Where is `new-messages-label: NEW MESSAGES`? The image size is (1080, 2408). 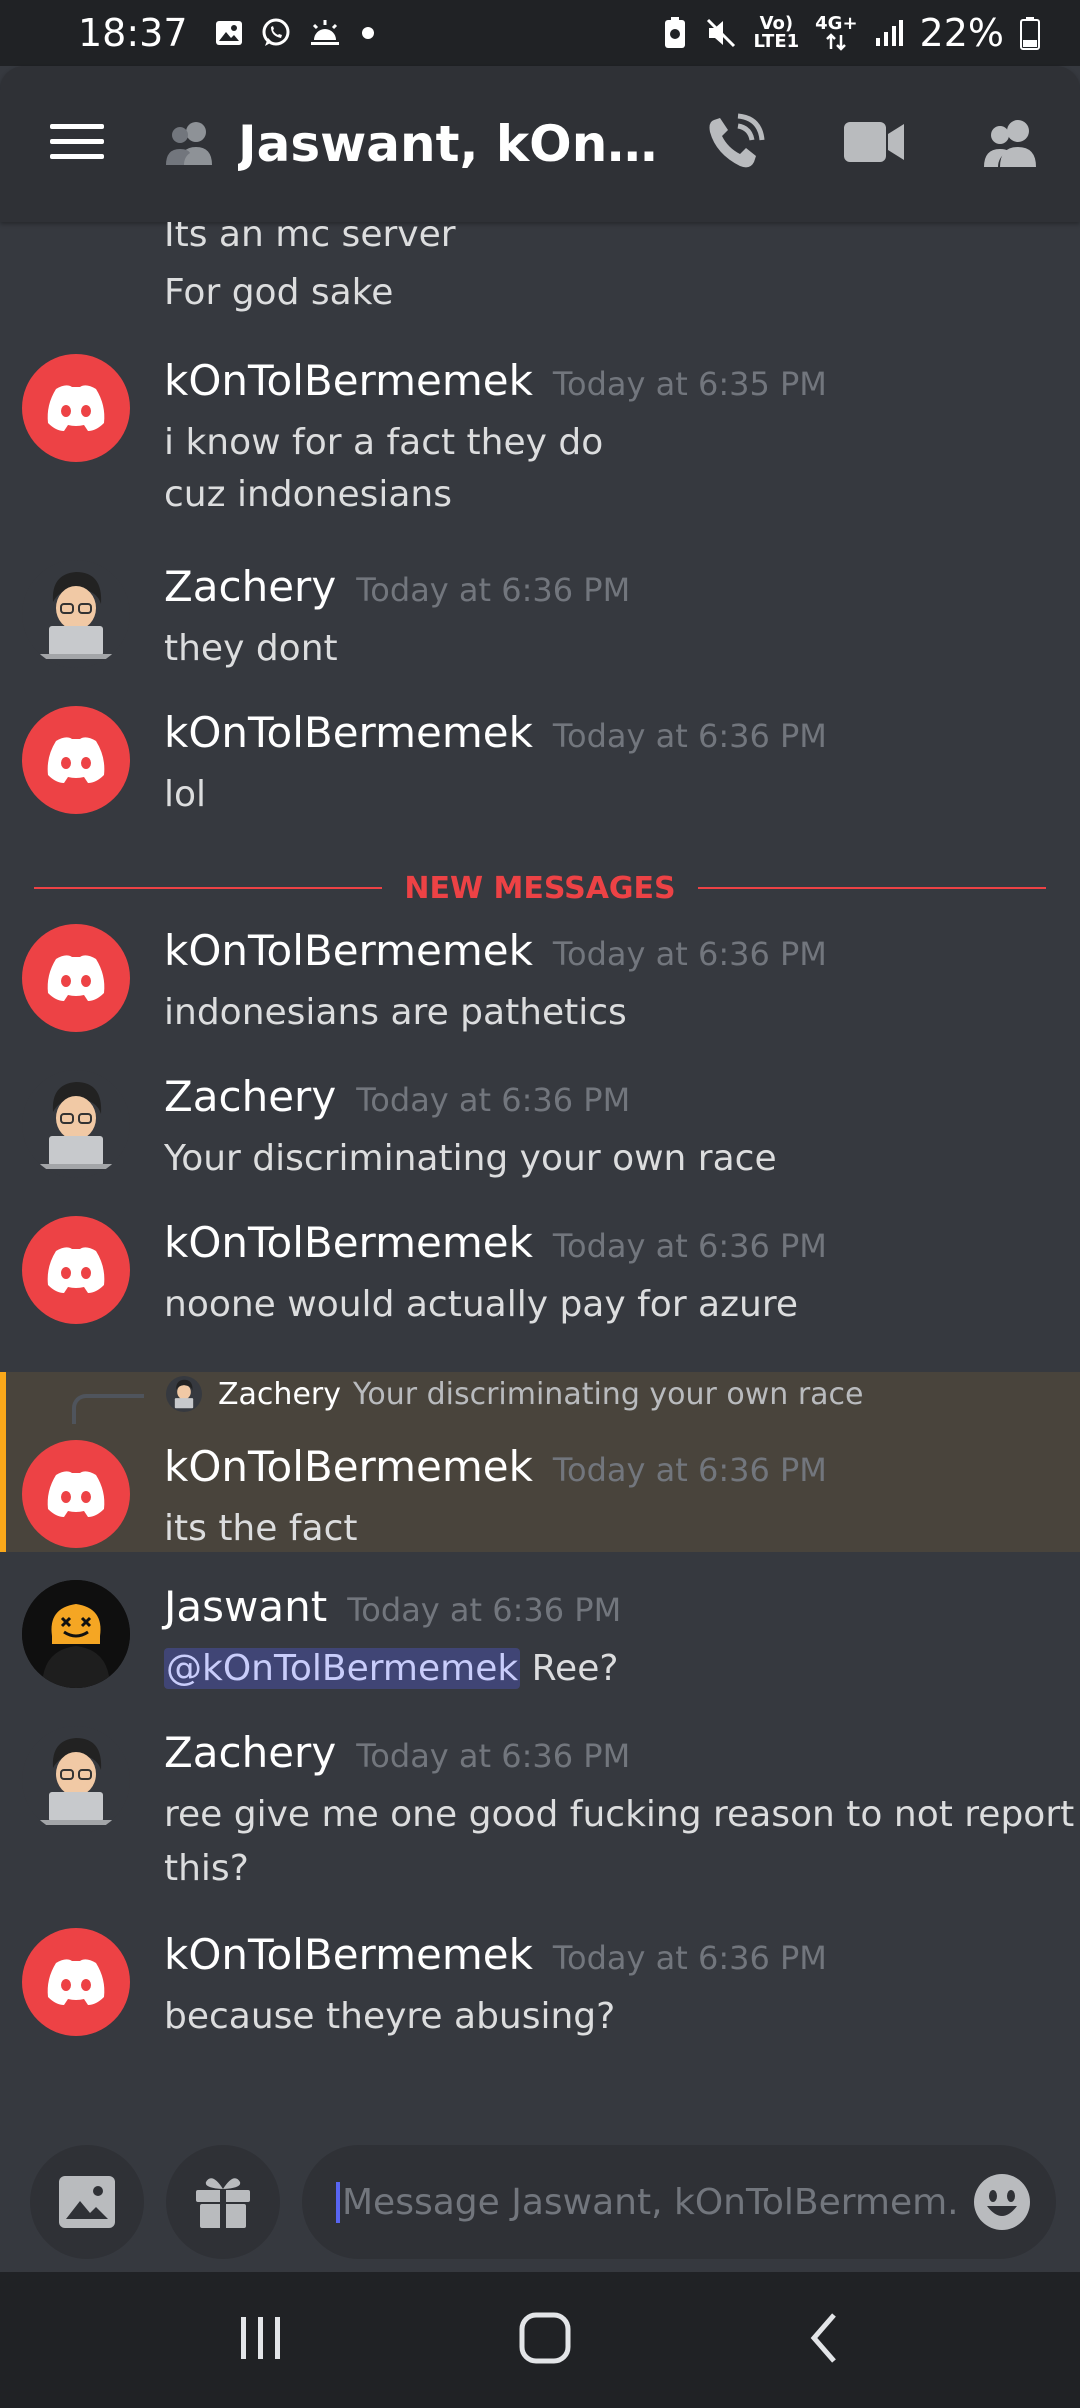
new-messages-label: NEW MESSAGES is located at coordinates (540, 888).